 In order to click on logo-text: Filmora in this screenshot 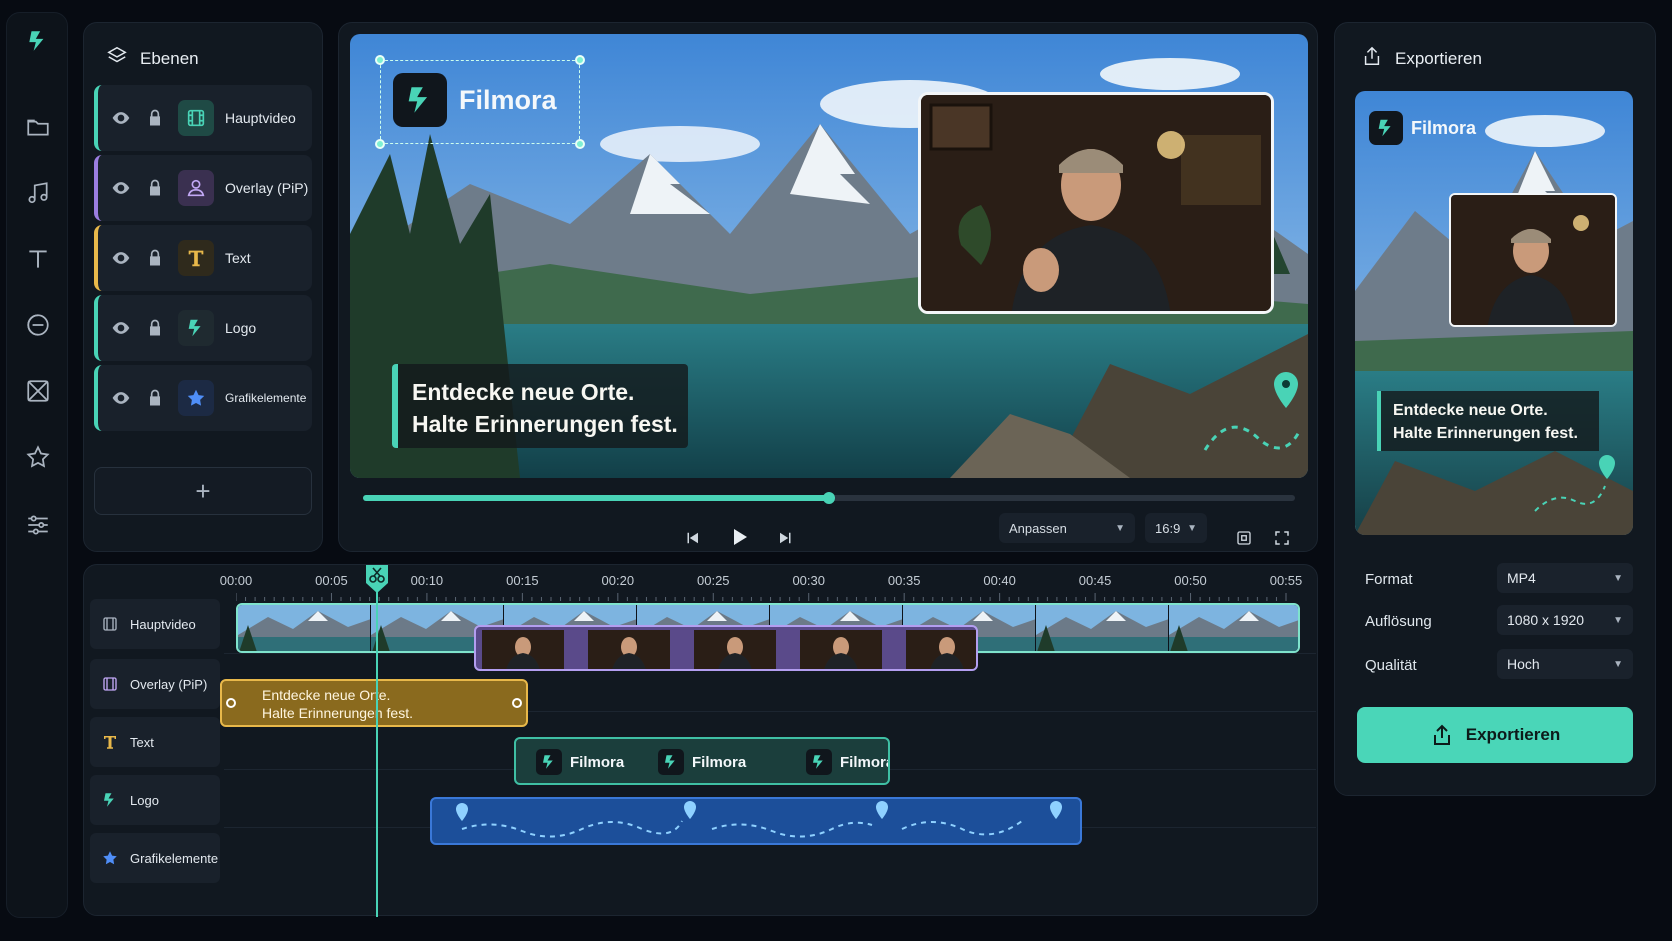, I will do `click(508, 99)`.